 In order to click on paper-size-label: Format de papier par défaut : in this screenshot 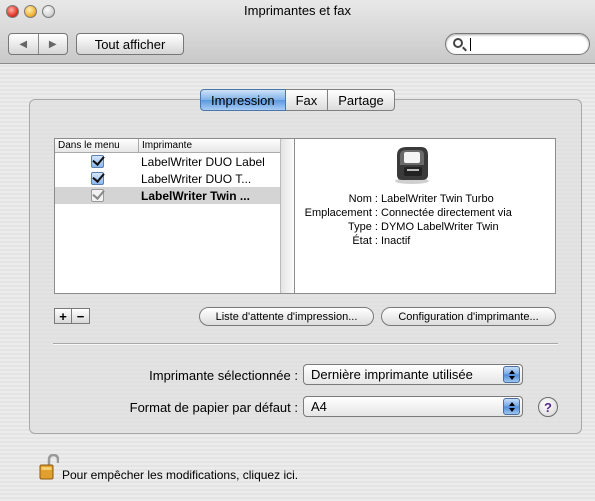, I will do `click(213, 407)`.